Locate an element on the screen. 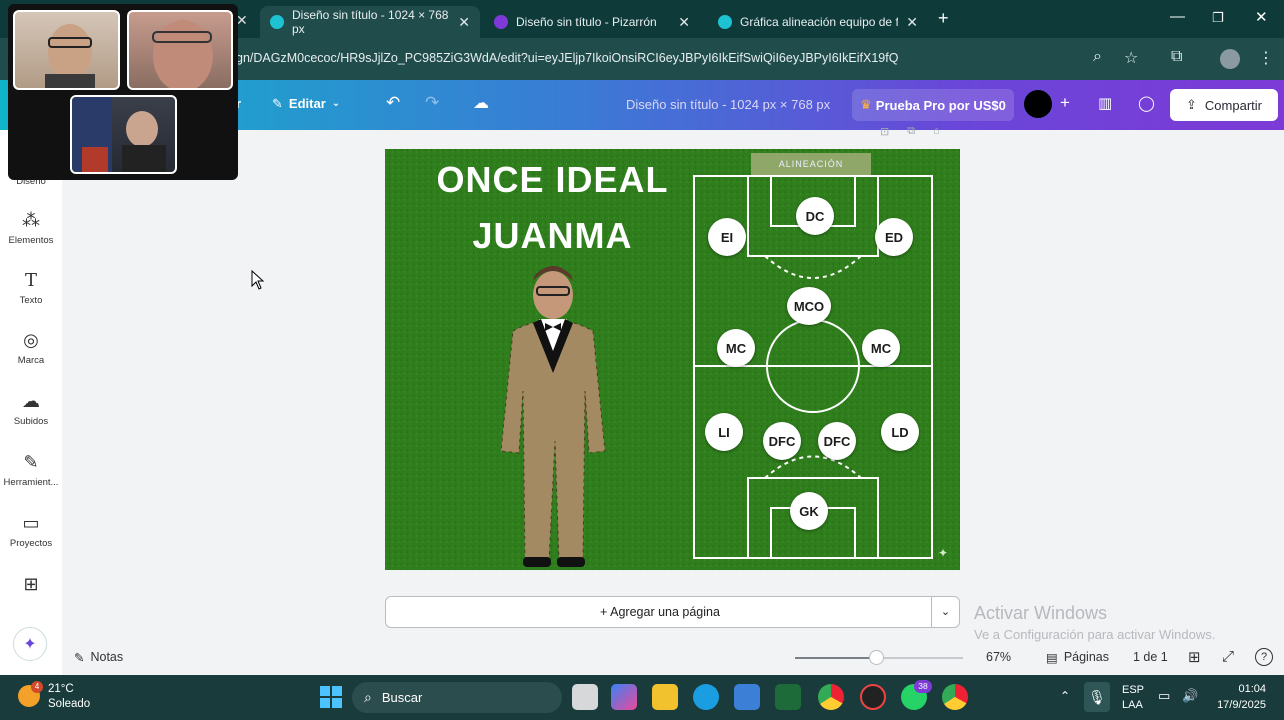 This screenshot has width=1284, height=720. cloud-upload-icon: ☁ is located at coordinates (31, 401).